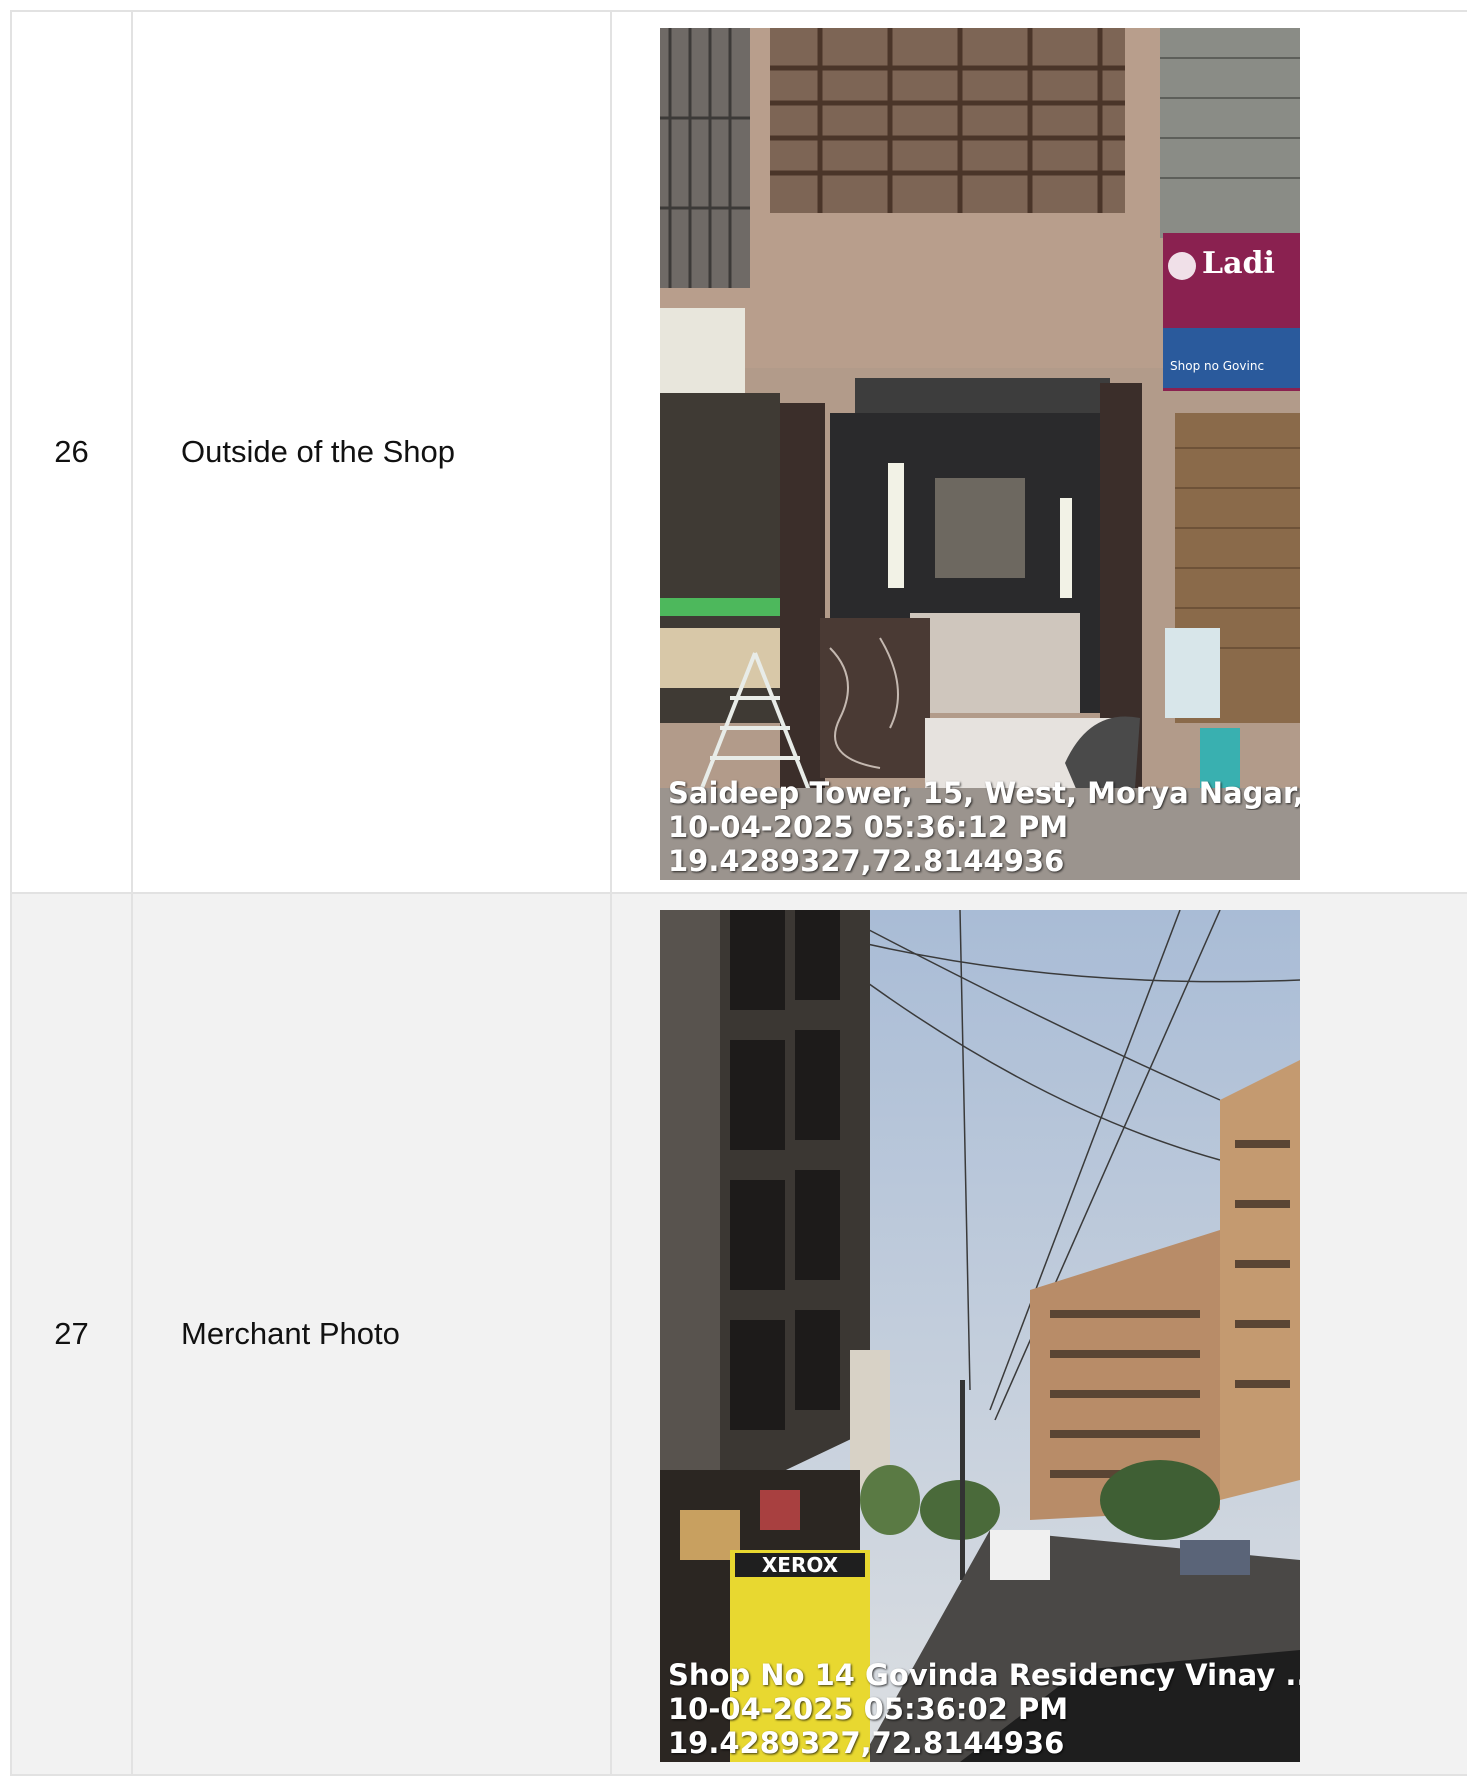 The image size is (1467, 1776). What do you see at coordinates (1238, 263) in the screenshot?
I see `sign-text: Ladi` at bounding box center [1238, 263].